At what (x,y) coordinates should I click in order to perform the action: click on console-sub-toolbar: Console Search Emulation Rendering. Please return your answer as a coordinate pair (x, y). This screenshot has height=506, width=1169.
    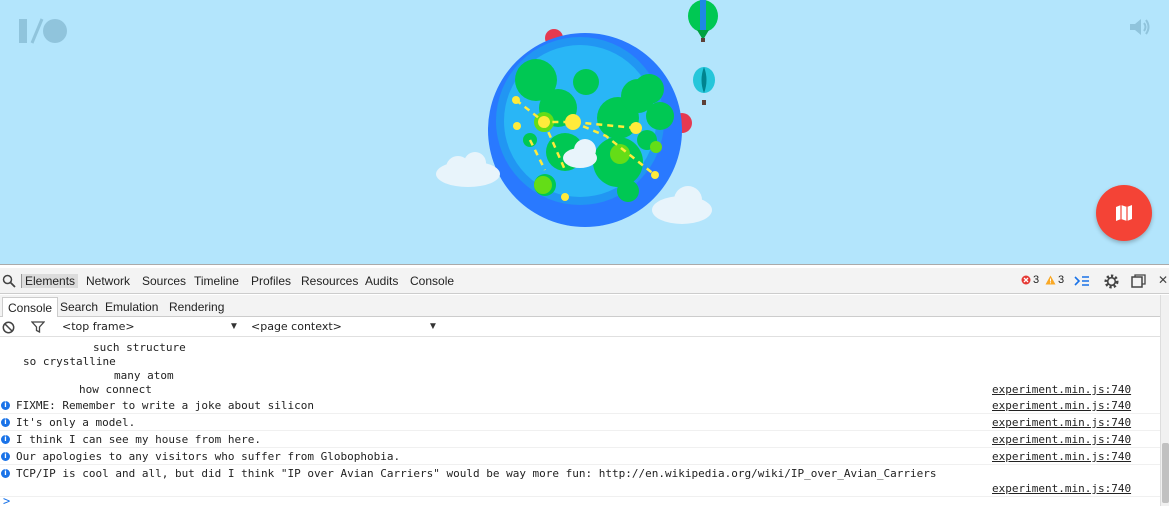
    Looking at the image, I should click on (584, 306).